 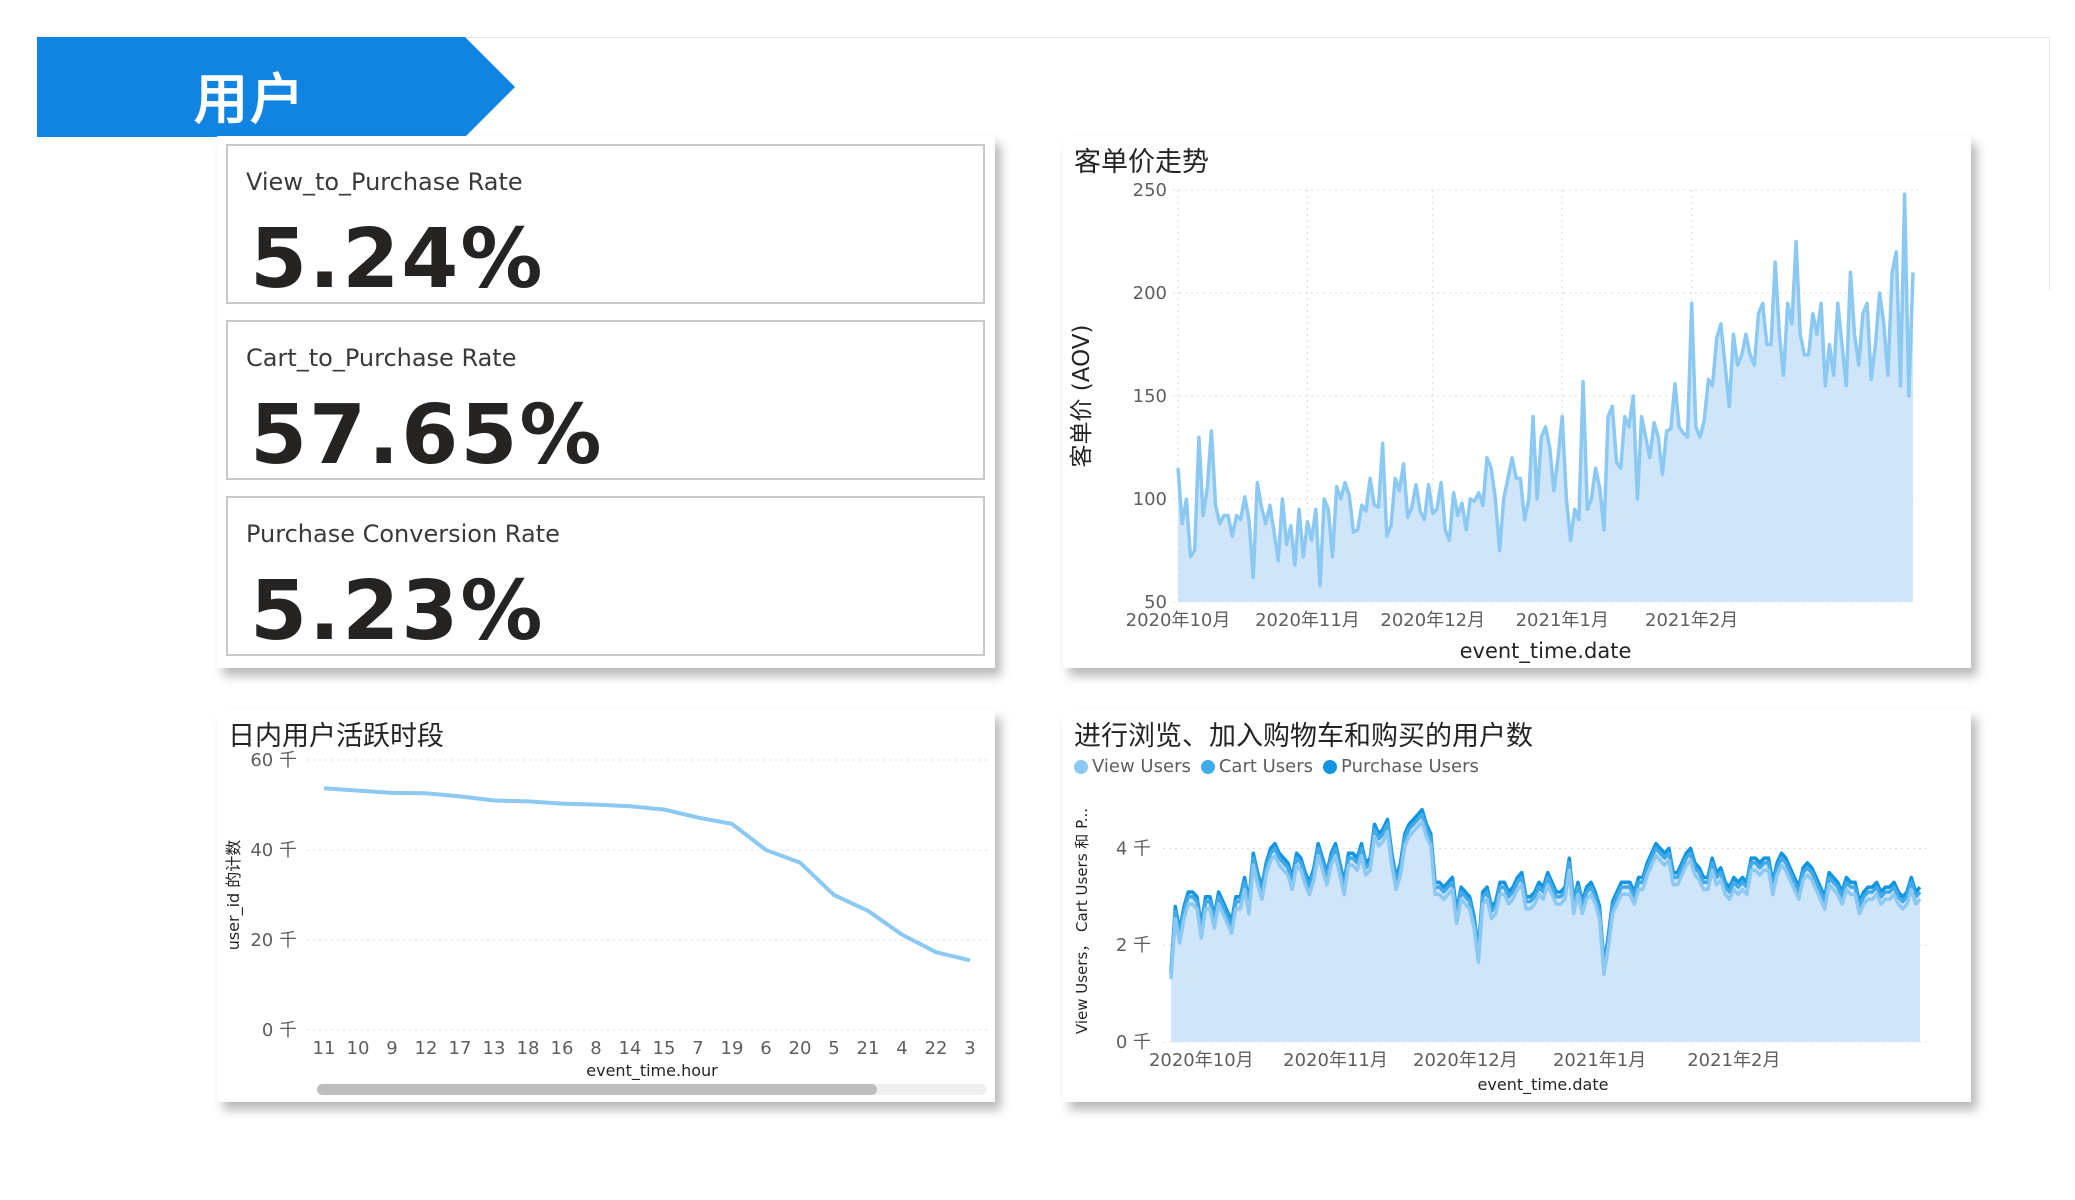 I want to click on x-tick-label: 17, so click(x=460, y=1048).